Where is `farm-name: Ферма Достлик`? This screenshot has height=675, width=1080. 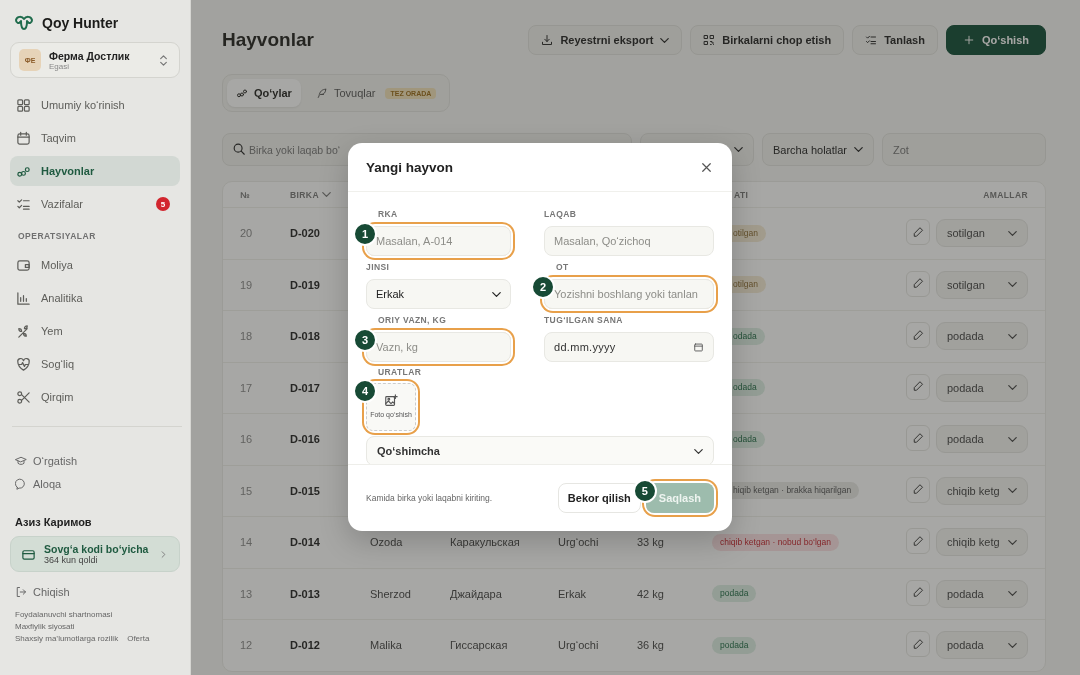 farm-name: Ферма Достлик is located at coordinates (90, 55).